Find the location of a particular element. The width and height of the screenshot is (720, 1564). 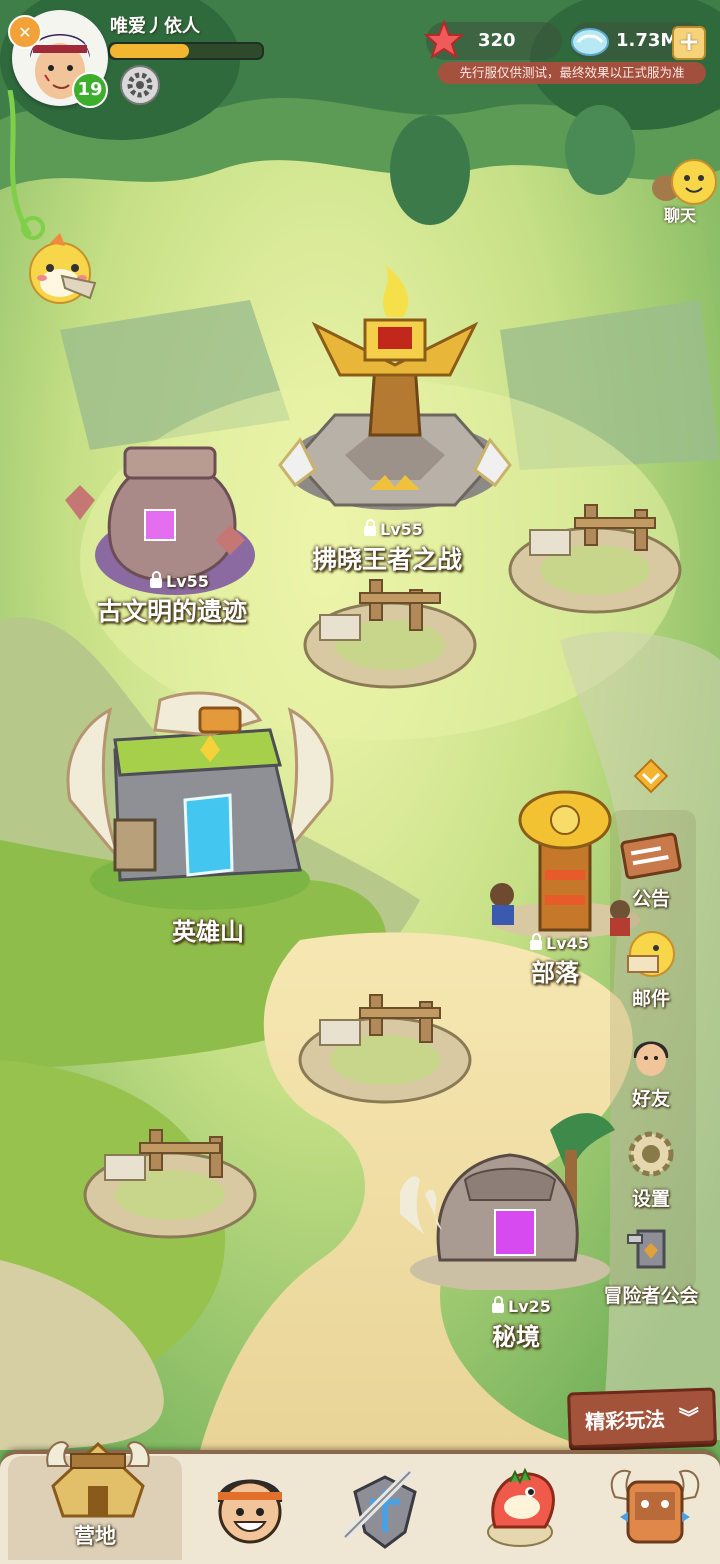

tribe-title: 部落 is located at coordinates (555, 970).